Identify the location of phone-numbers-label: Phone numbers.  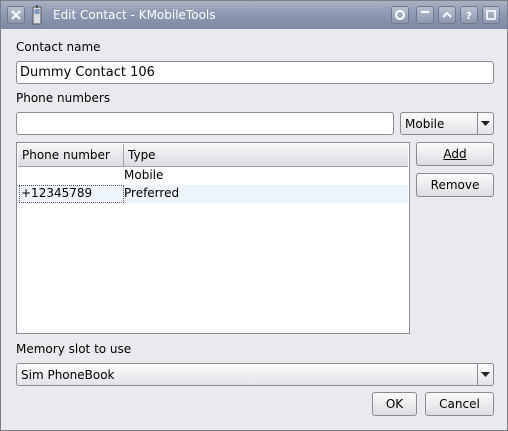
(63, 98).